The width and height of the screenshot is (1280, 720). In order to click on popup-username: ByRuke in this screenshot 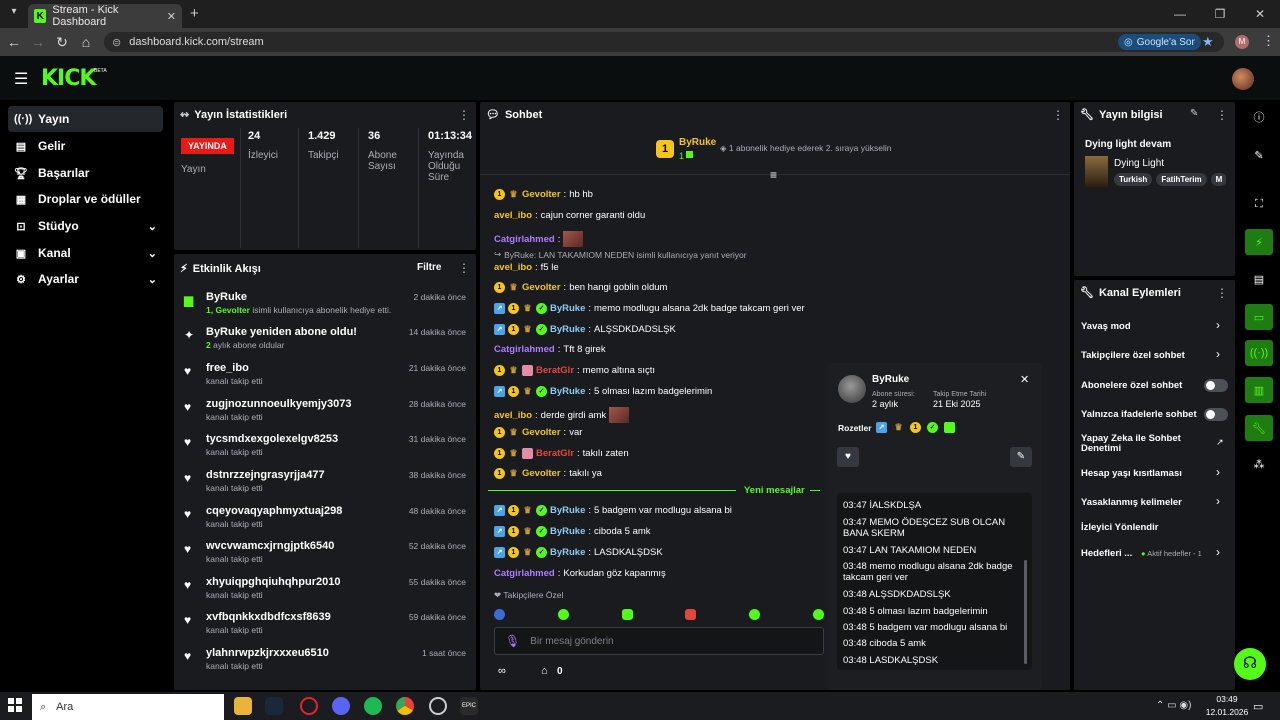, I will do `click(890, 379)`.